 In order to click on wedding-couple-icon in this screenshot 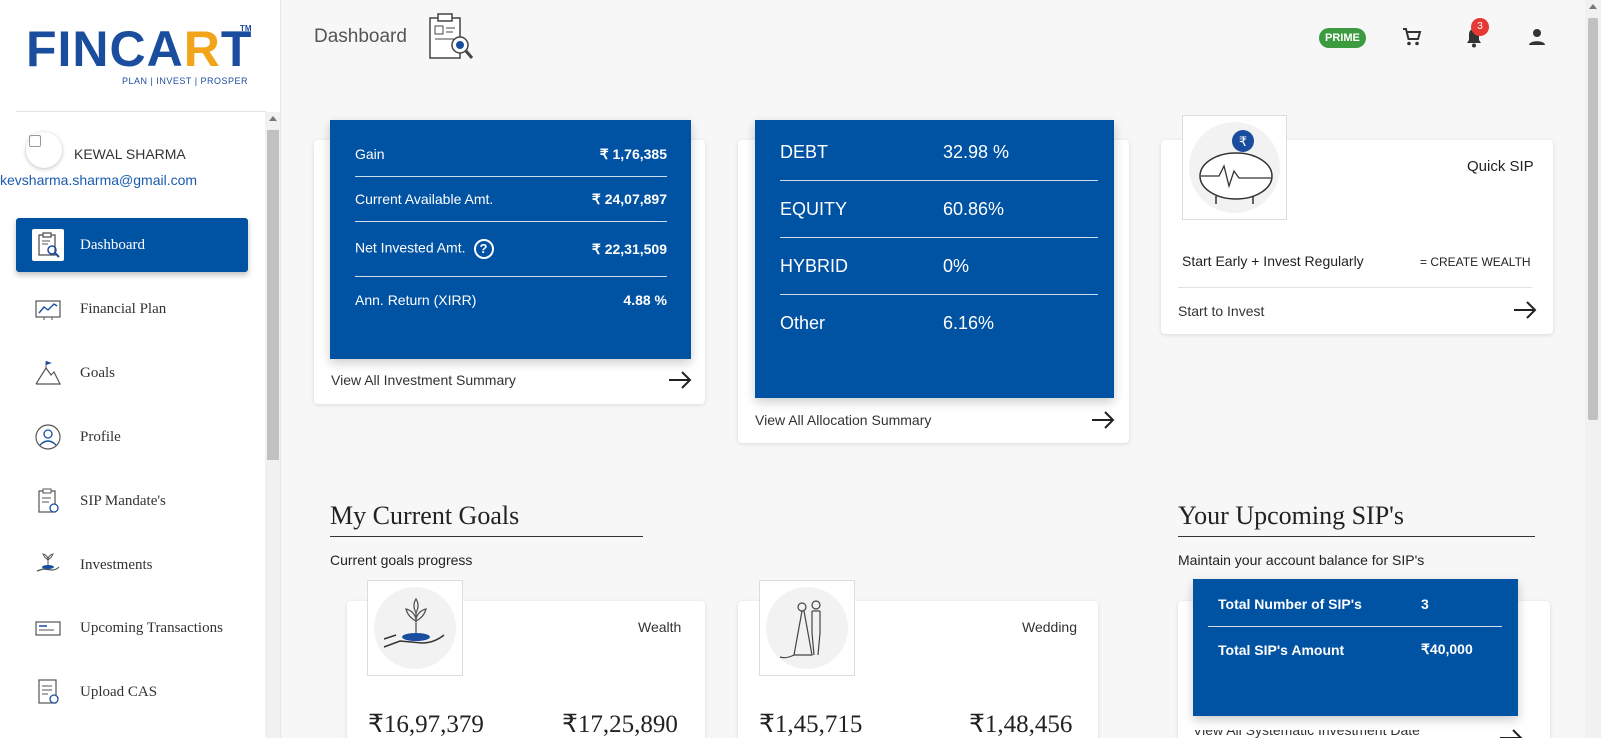, I will do `click(807, 628)`.